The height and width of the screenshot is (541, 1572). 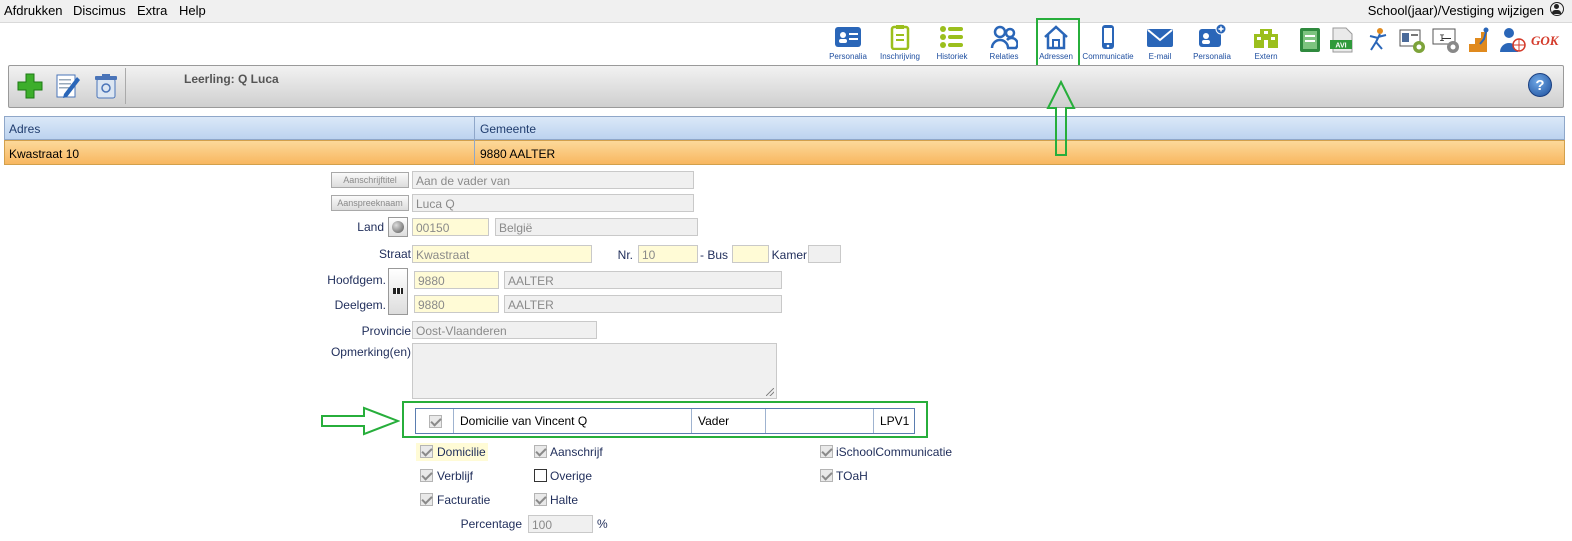 What do you see at coordinates (360, 305) in the screenshot?
I see `deelgem-label: Deelgem.` at bounding box center [360, 305].